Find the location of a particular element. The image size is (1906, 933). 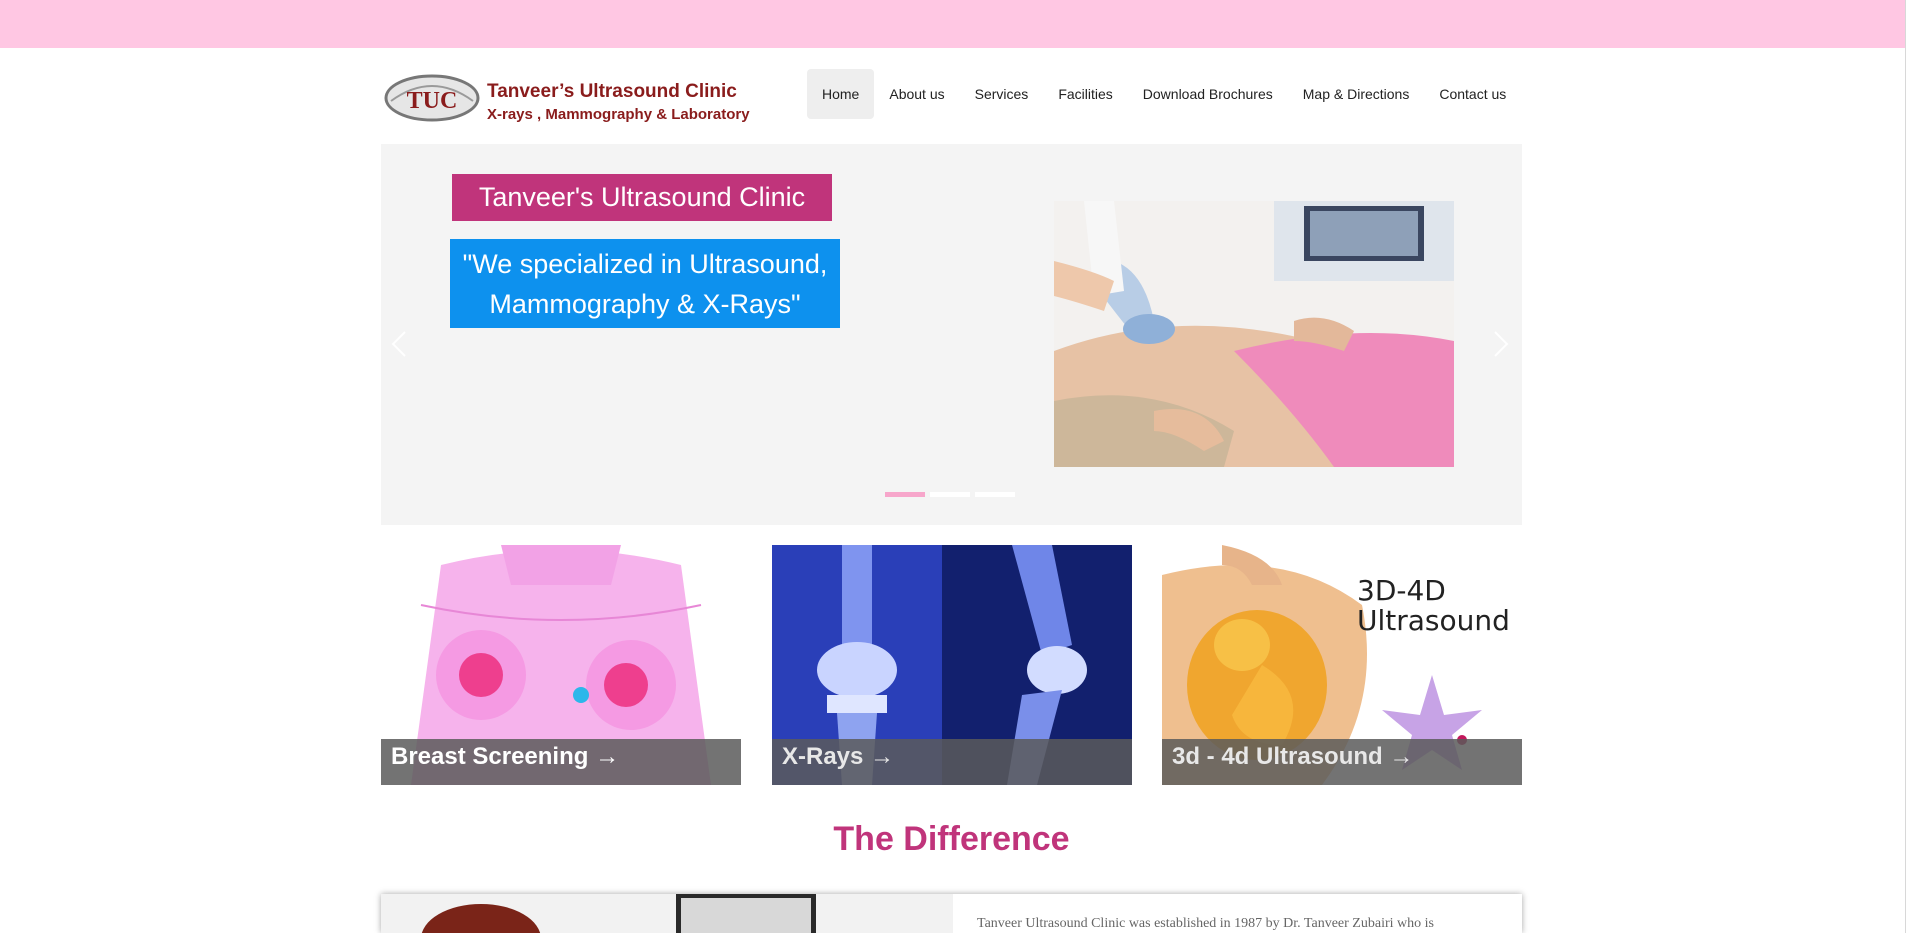

slide-title: Tanveer's Ultrasound Clinic is located at coordinates (642, 197).